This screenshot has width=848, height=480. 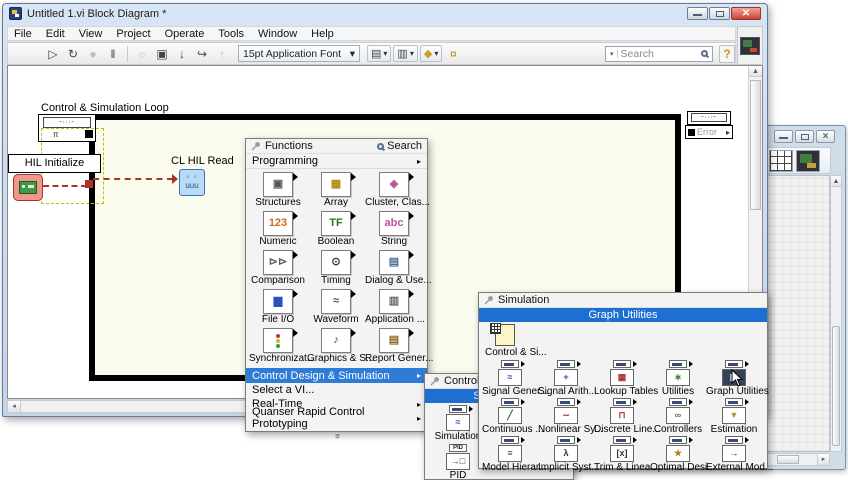 What do you see at coordinates (299, 53) in the screenshot?
I see `font-selector-dropdown: 15pt Application Font ▾` at bounding box center [299, 53].